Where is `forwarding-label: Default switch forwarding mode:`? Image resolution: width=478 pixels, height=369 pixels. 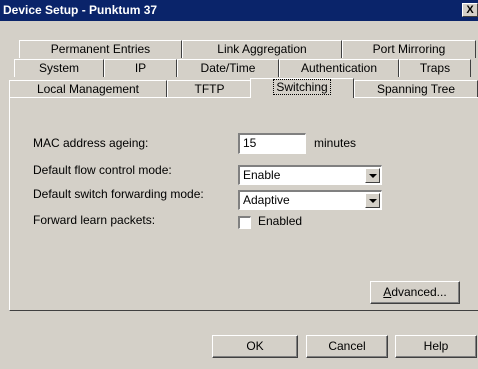
forwarding-label: Default switch forwarding mode: is located at coordinates (118, 194).